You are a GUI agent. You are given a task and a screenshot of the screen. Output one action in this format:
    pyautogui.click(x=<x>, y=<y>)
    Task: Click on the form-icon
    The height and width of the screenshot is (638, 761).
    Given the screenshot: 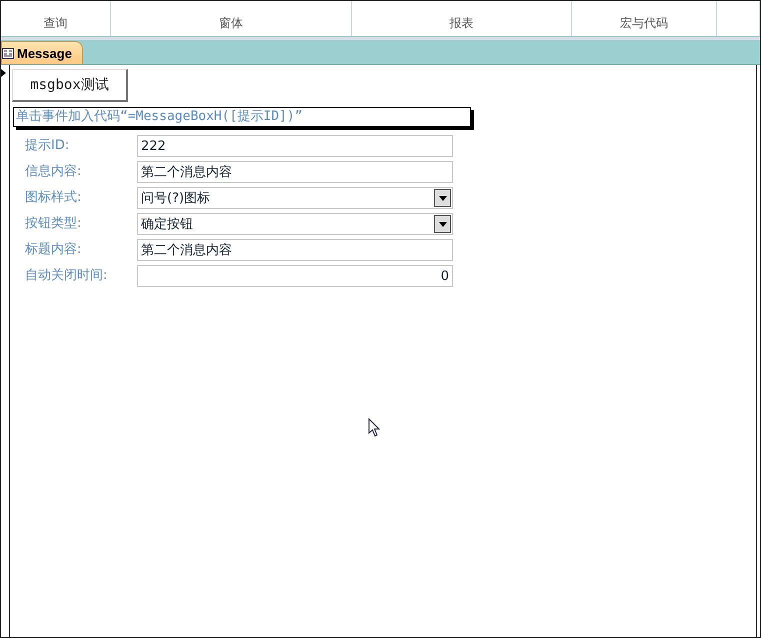 What is the action you would take?
    pyautogui.click(x=8, y=53)
    